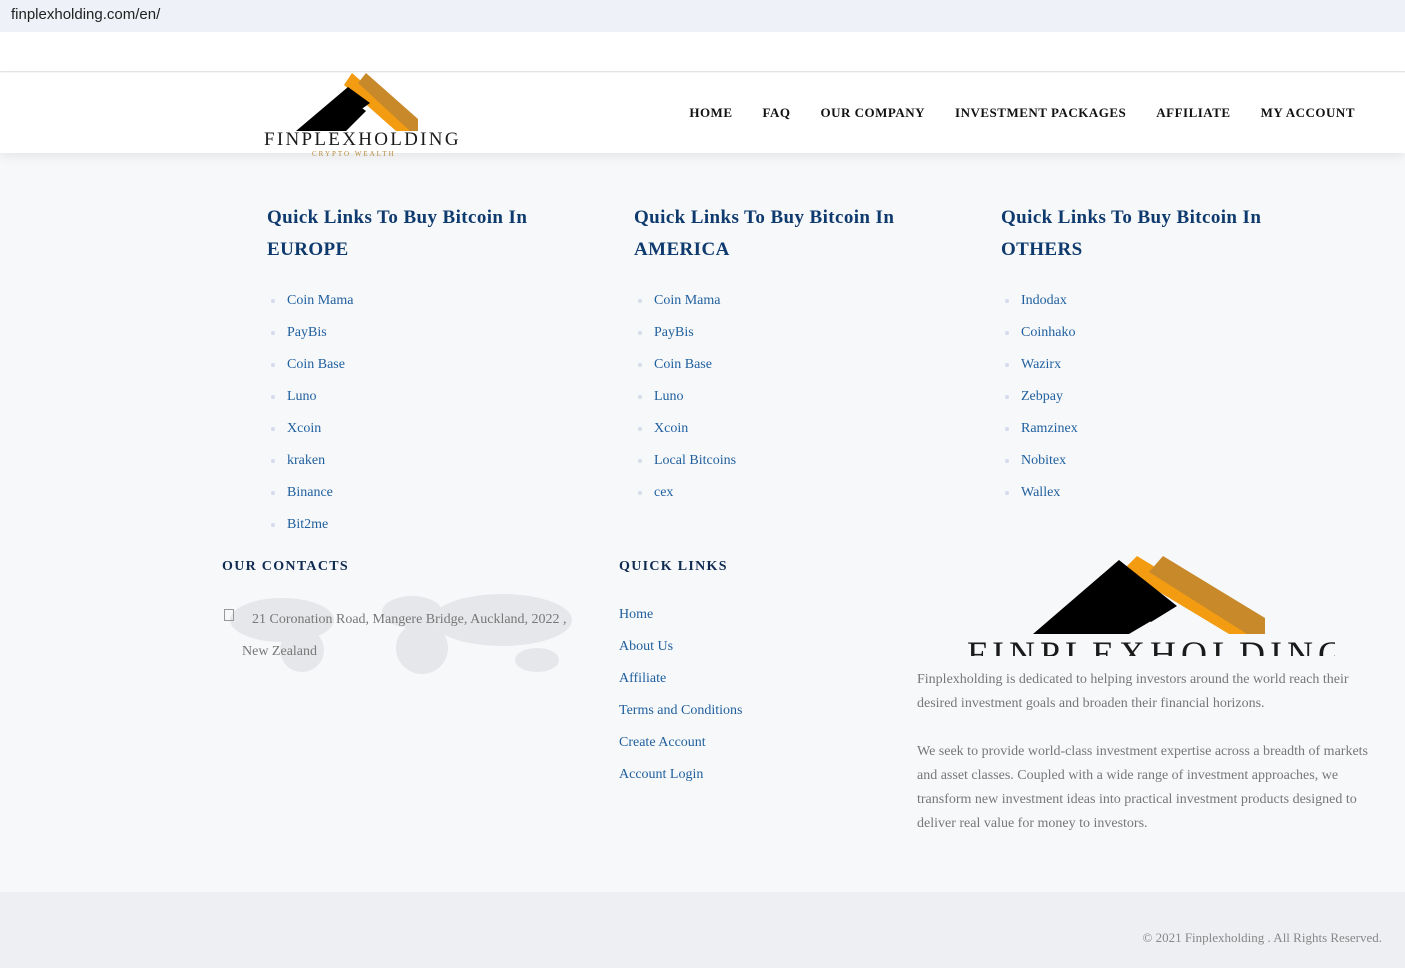 The width and height of the screenshot is (1405, 968). I want to click on nav-investment-packages: INVESTMENT PACKAGES, so click(1040, 113).